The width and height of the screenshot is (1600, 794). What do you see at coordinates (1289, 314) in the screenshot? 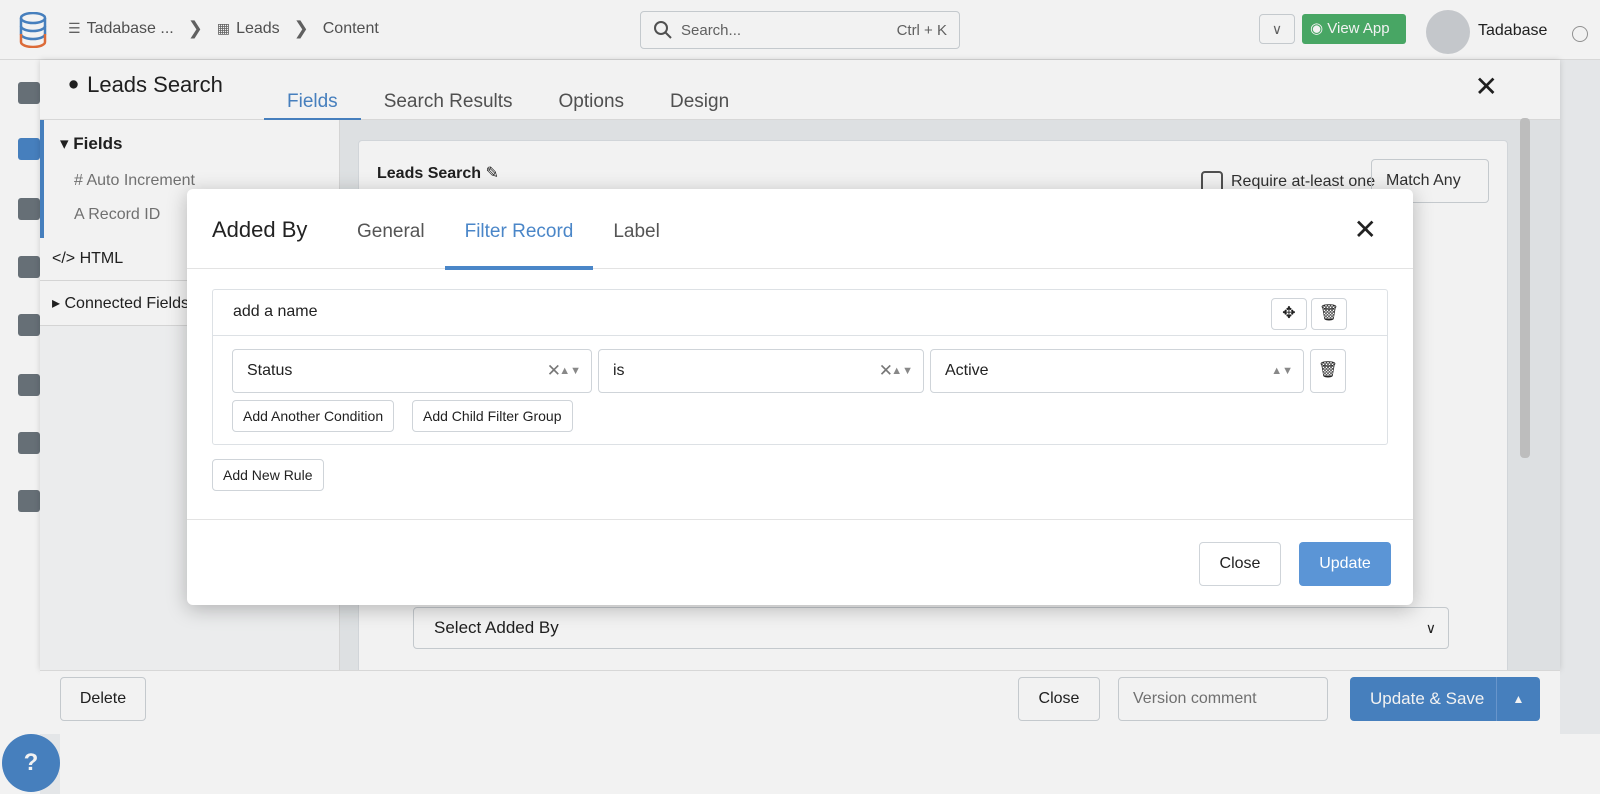
I see `move-icon: ✥` at bounding box center [1289, 314].